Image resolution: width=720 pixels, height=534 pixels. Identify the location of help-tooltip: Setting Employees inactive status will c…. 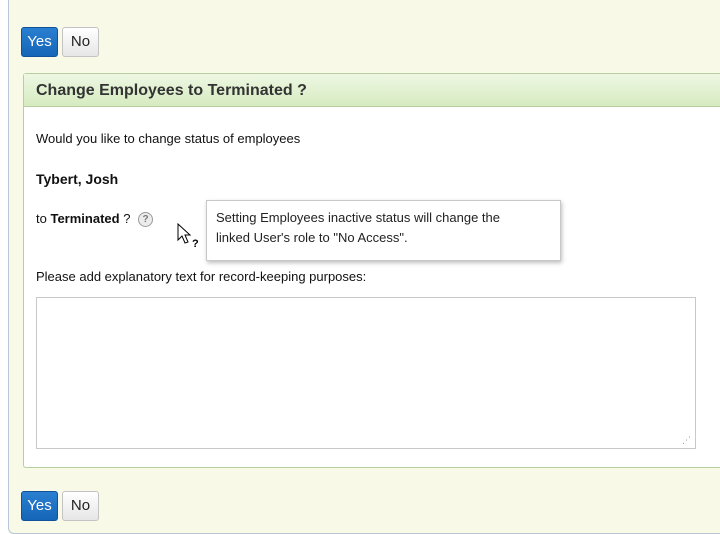
(383, 230).